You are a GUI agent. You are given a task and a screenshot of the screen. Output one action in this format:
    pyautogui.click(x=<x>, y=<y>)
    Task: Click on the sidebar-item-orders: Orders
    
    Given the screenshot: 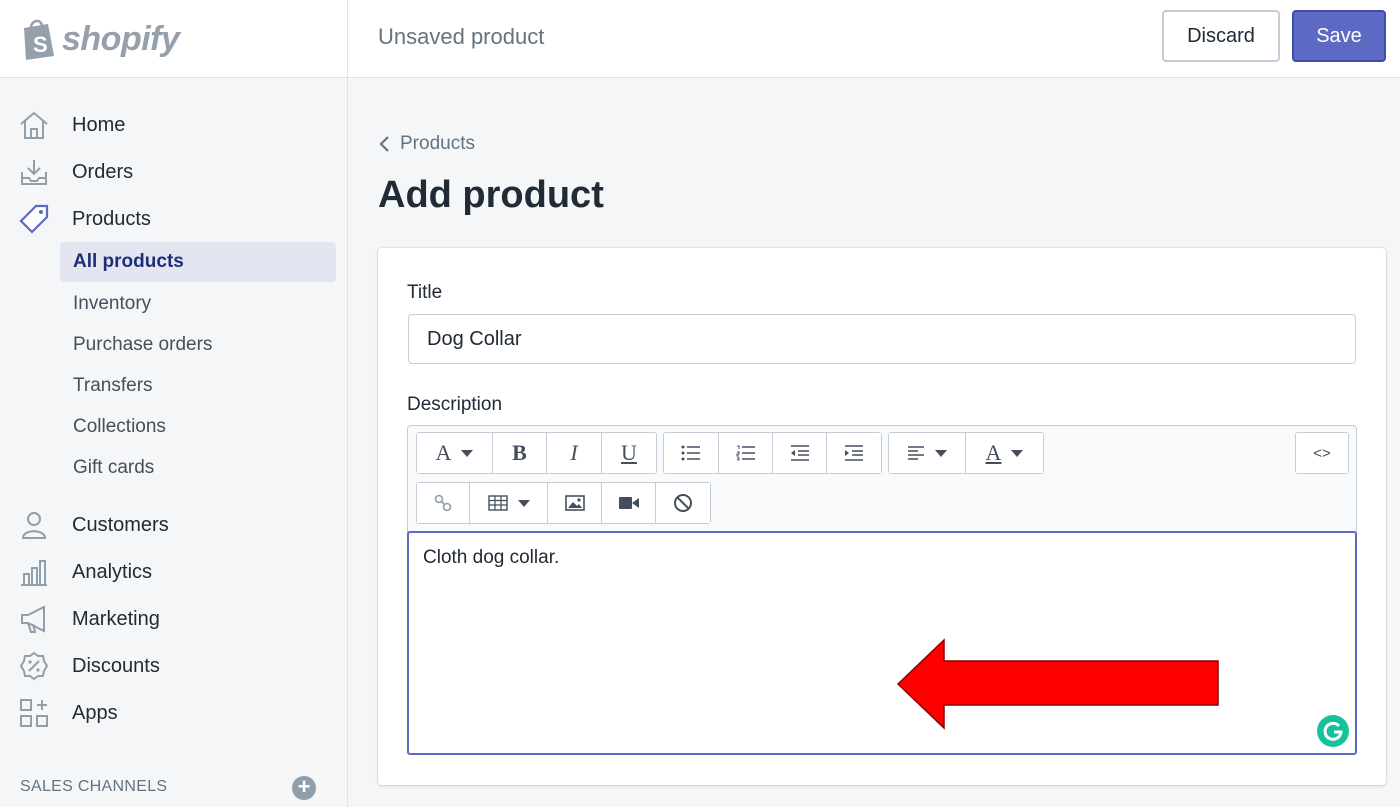 What is the action you would take?
    pyautogui.click(x=174, y=172)
    